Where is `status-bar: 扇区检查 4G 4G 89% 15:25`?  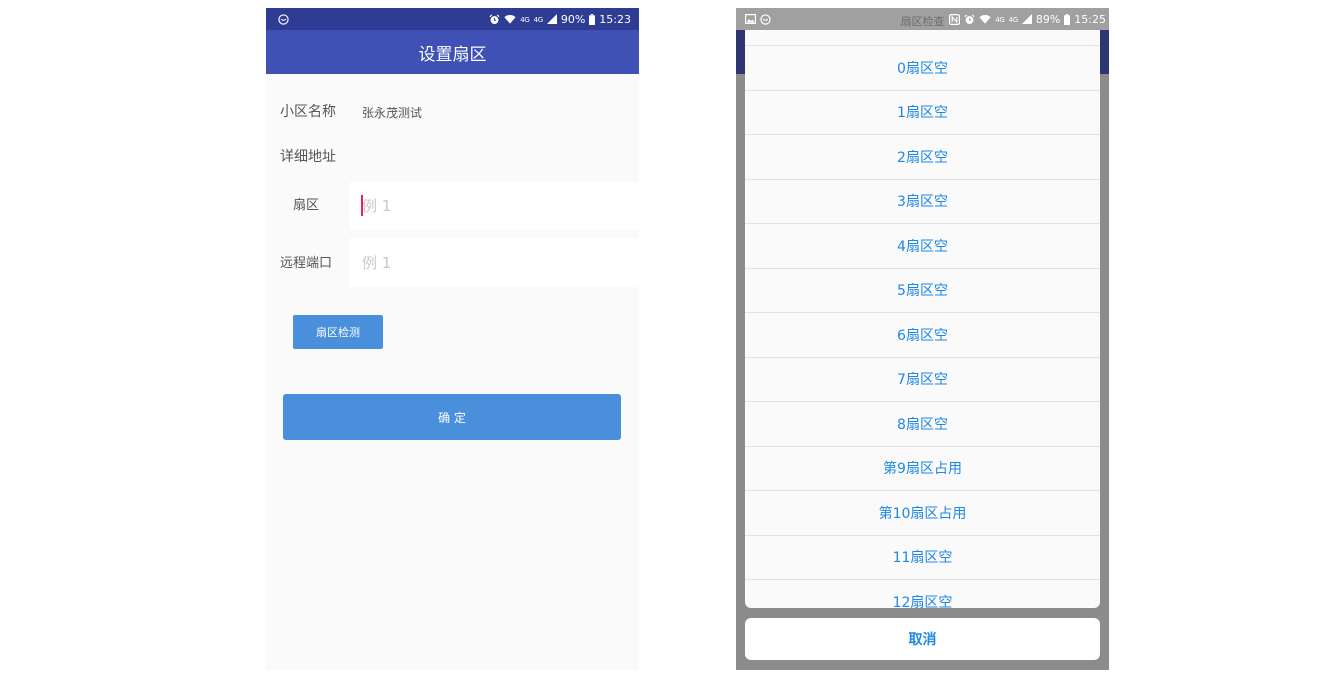 status-bar: 扇区检查 4G 4G 89% 15:25 is located at coordinates (922, 19).